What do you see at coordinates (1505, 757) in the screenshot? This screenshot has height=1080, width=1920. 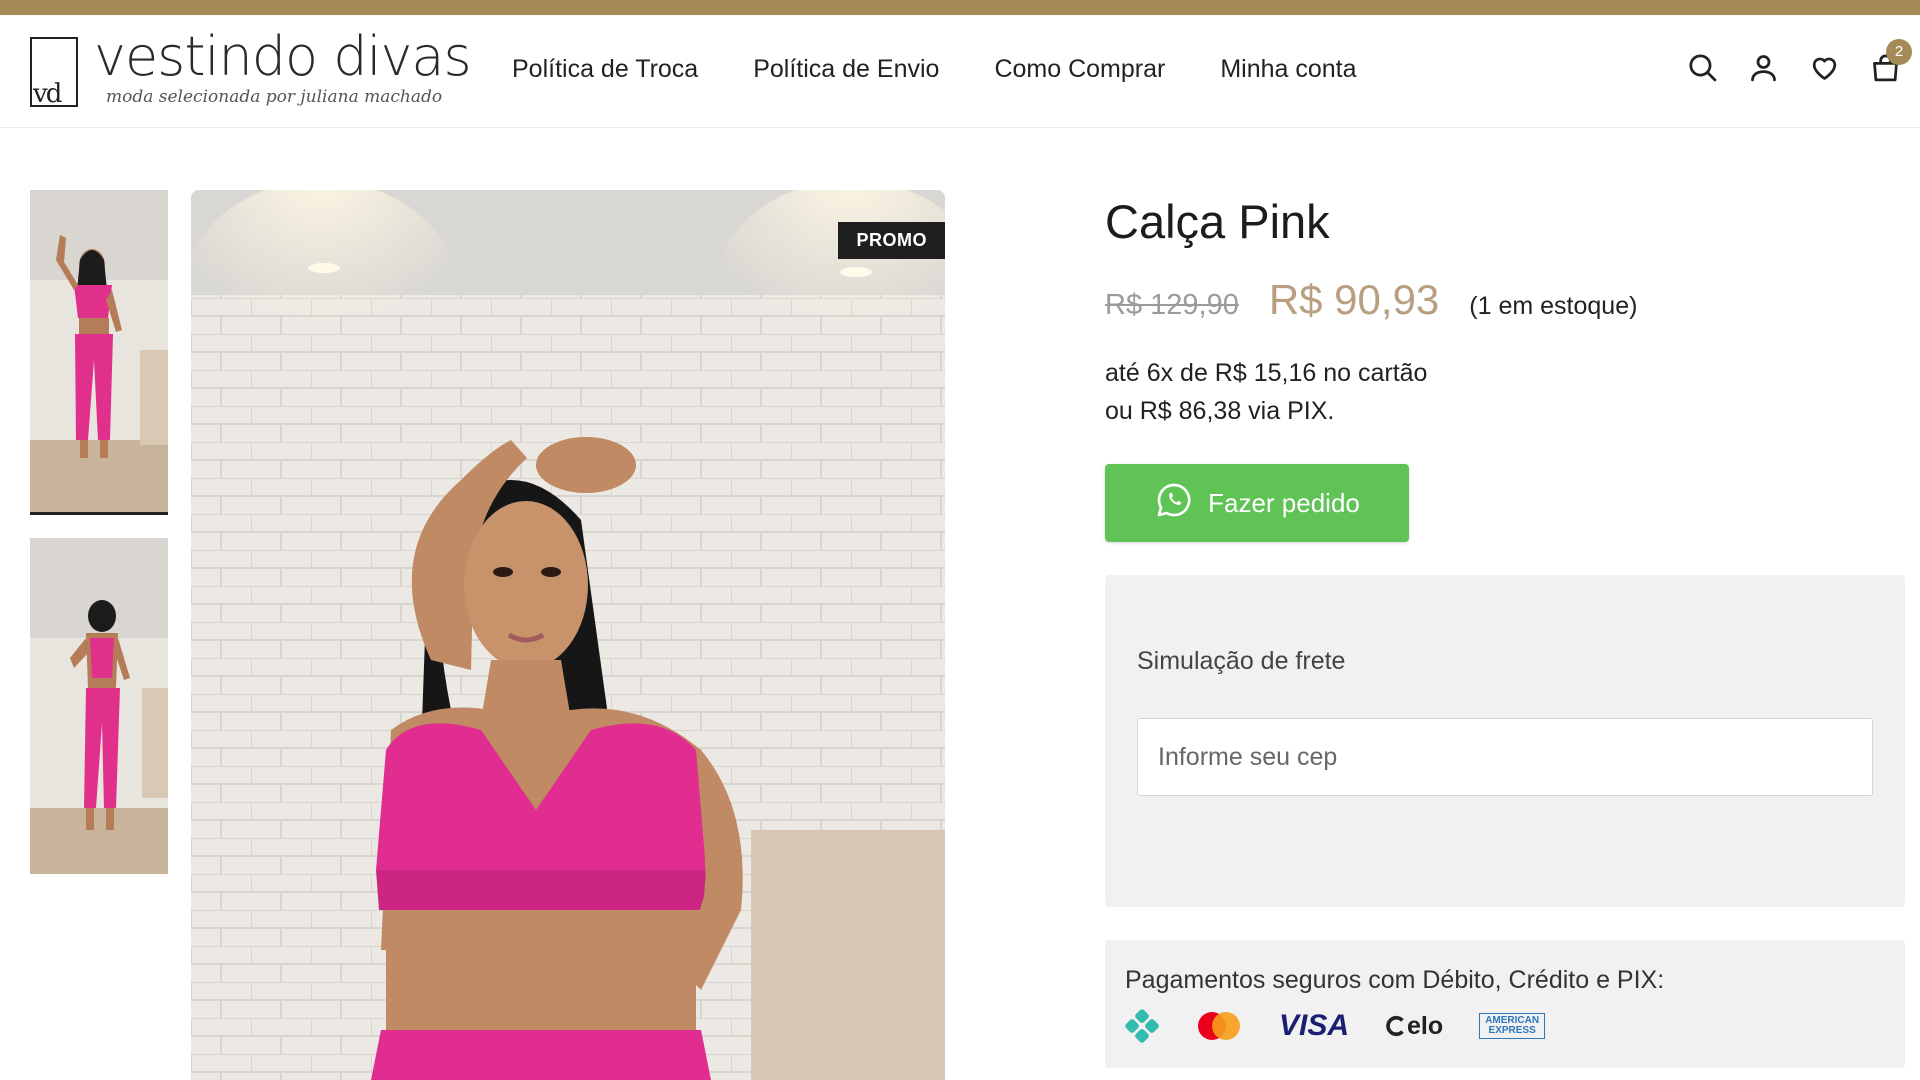 I see `cep-input` at bounding box center [1505, 757].